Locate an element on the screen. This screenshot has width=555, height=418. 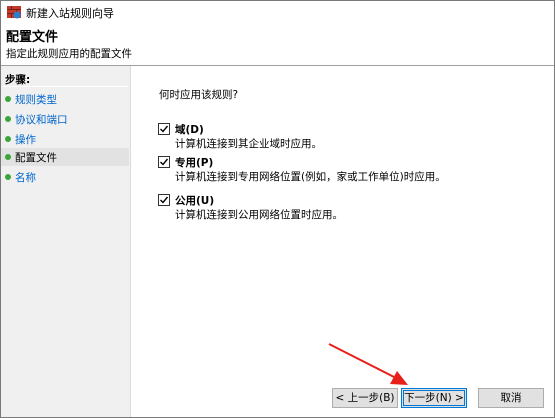
wizard-header: 配置文件 指定此规则应用的配置文件 is located at coordinates (277, 44).